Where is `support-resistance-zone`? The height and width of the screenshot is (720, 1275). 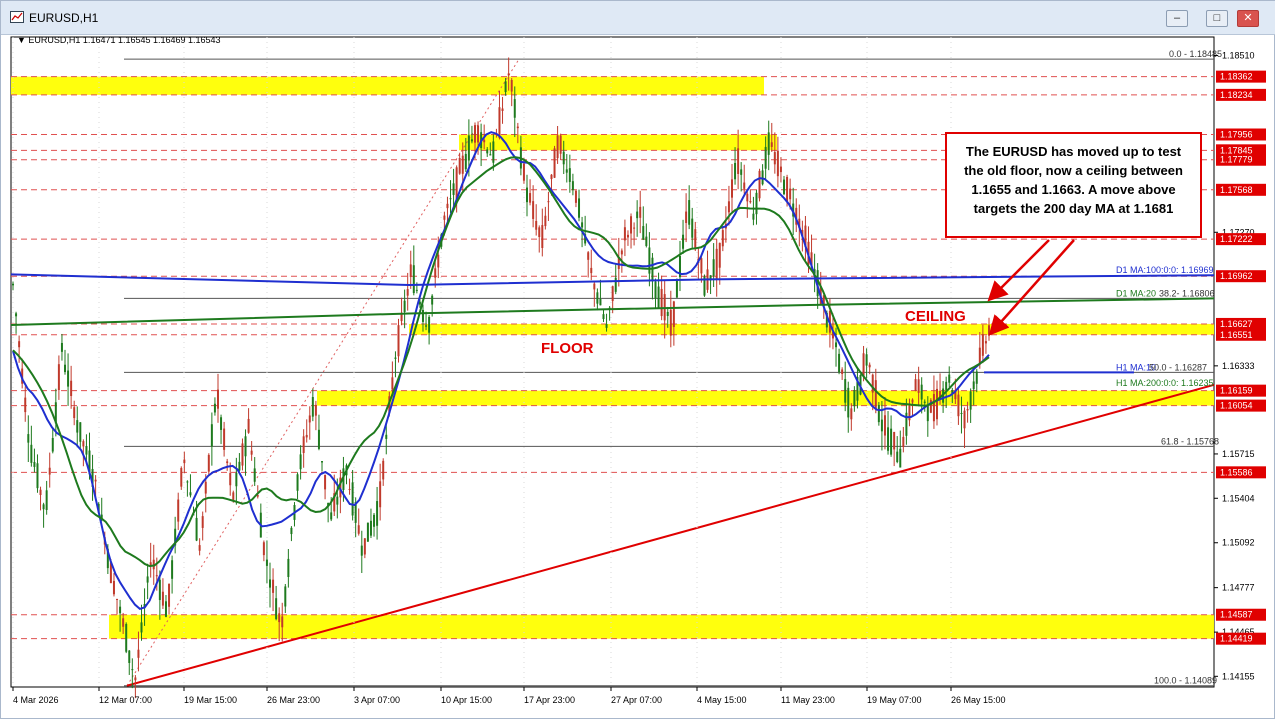 support-resistance-zone is located at coordinates (811, 329).